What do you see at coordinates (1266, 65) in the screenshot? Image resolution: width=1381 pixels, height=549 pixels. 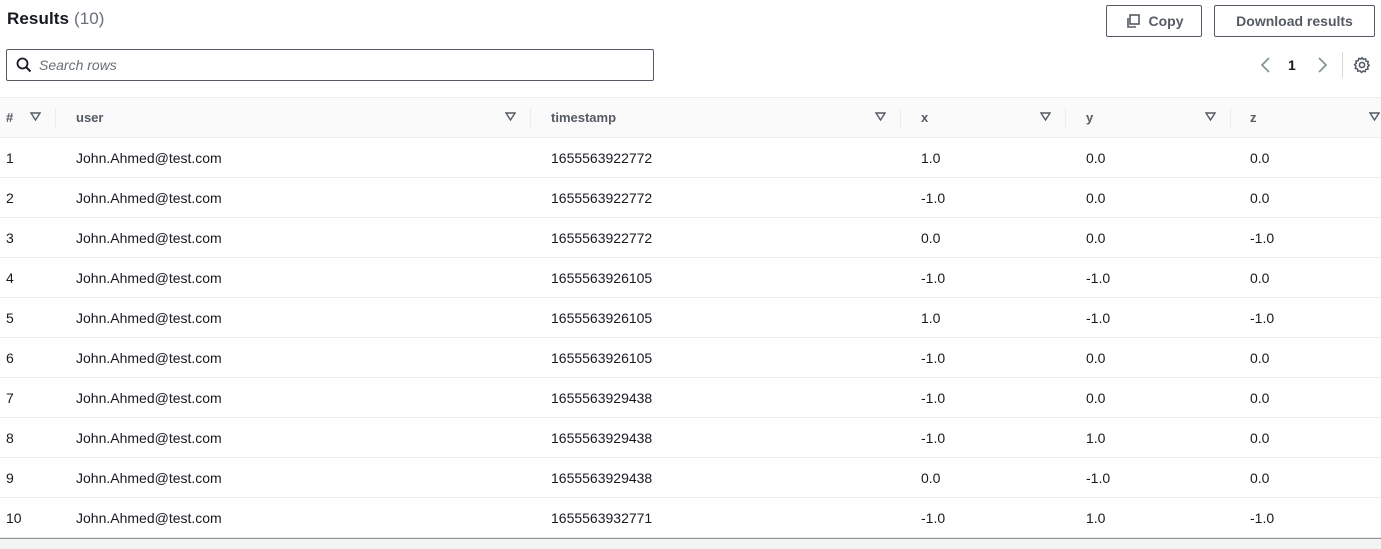 I see `chevron-left-icon` at bounding box center [1266, 65].